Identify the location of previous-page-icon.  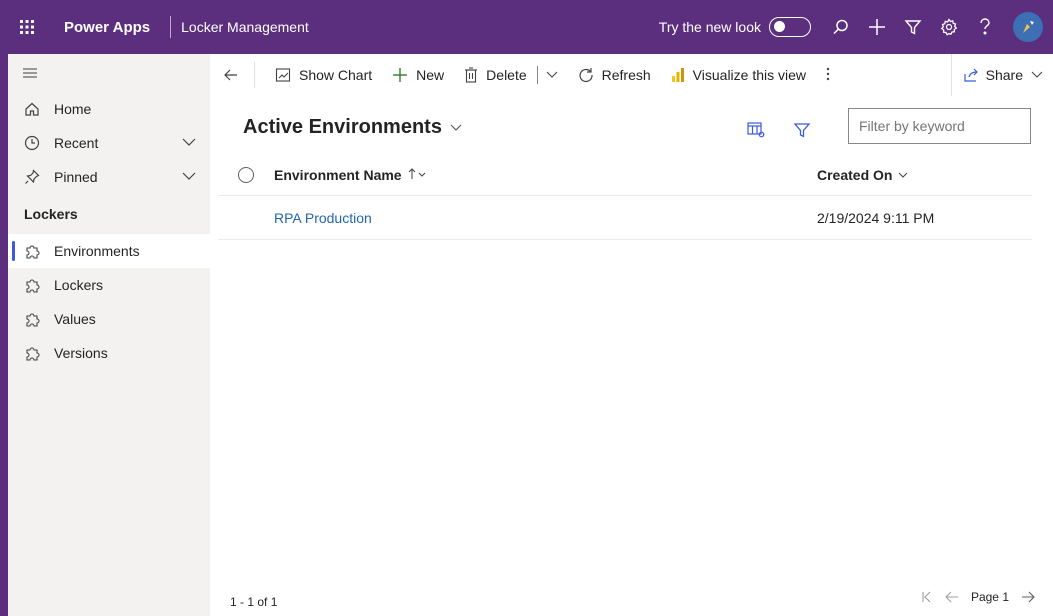
(952, 597).